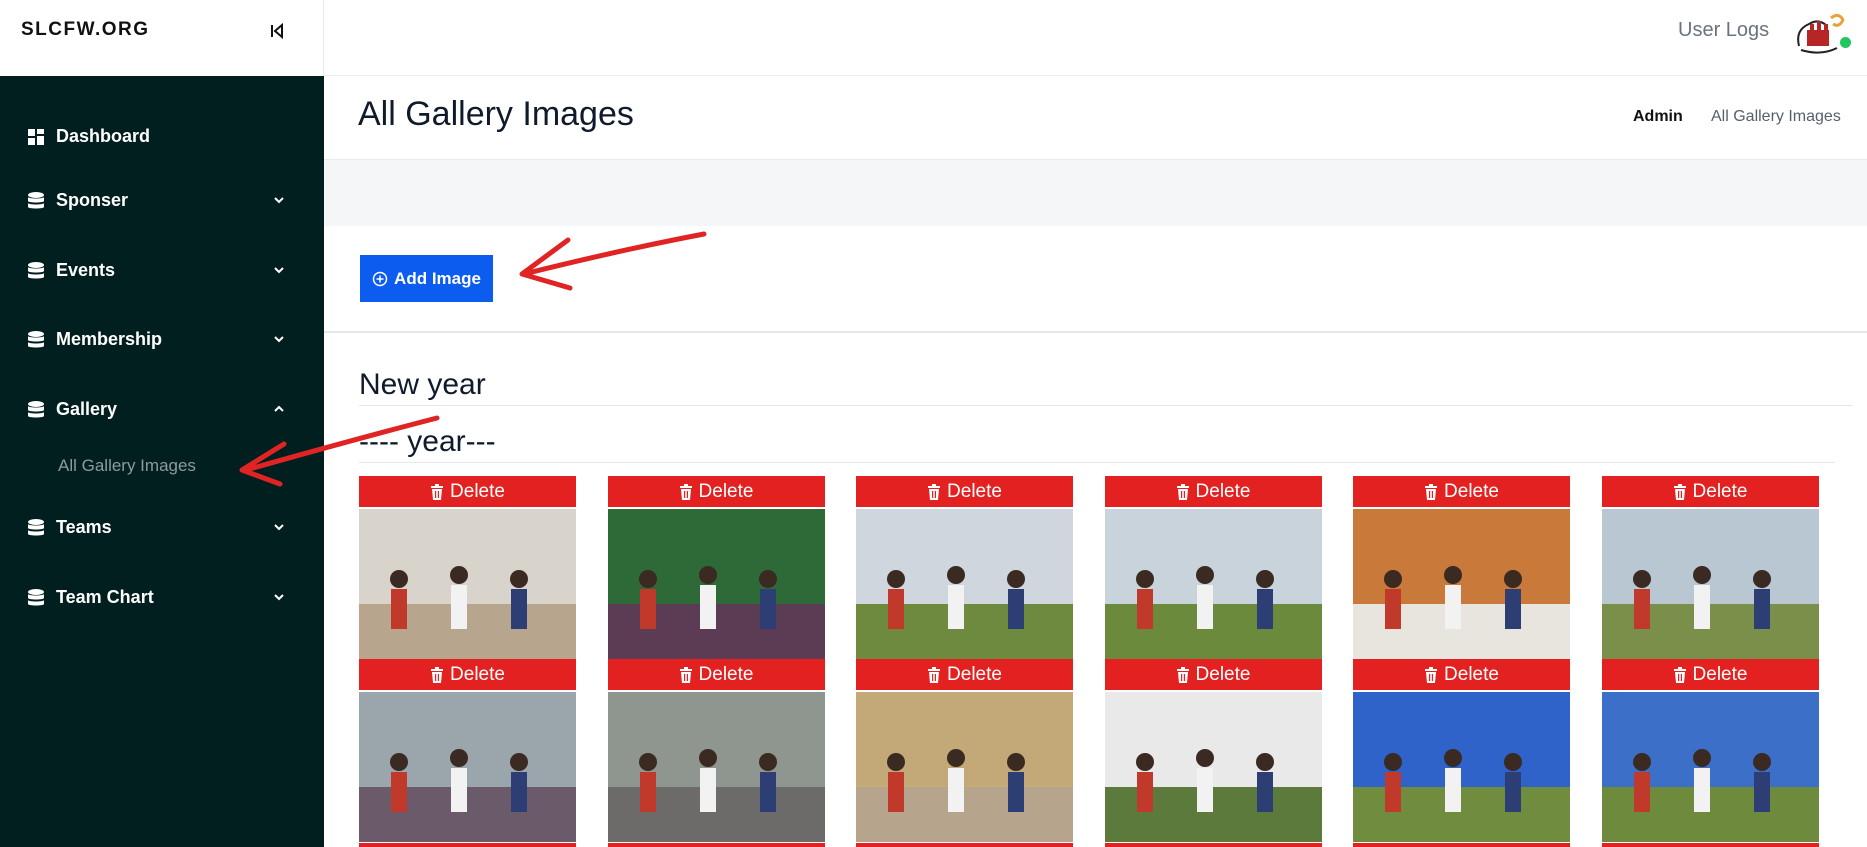 This screenshot has height=847, width=1867. Describe the element at coordinates (1776, 116) in the screenshot. I see `breadcrumb-current: All Gallery Images` at that location.